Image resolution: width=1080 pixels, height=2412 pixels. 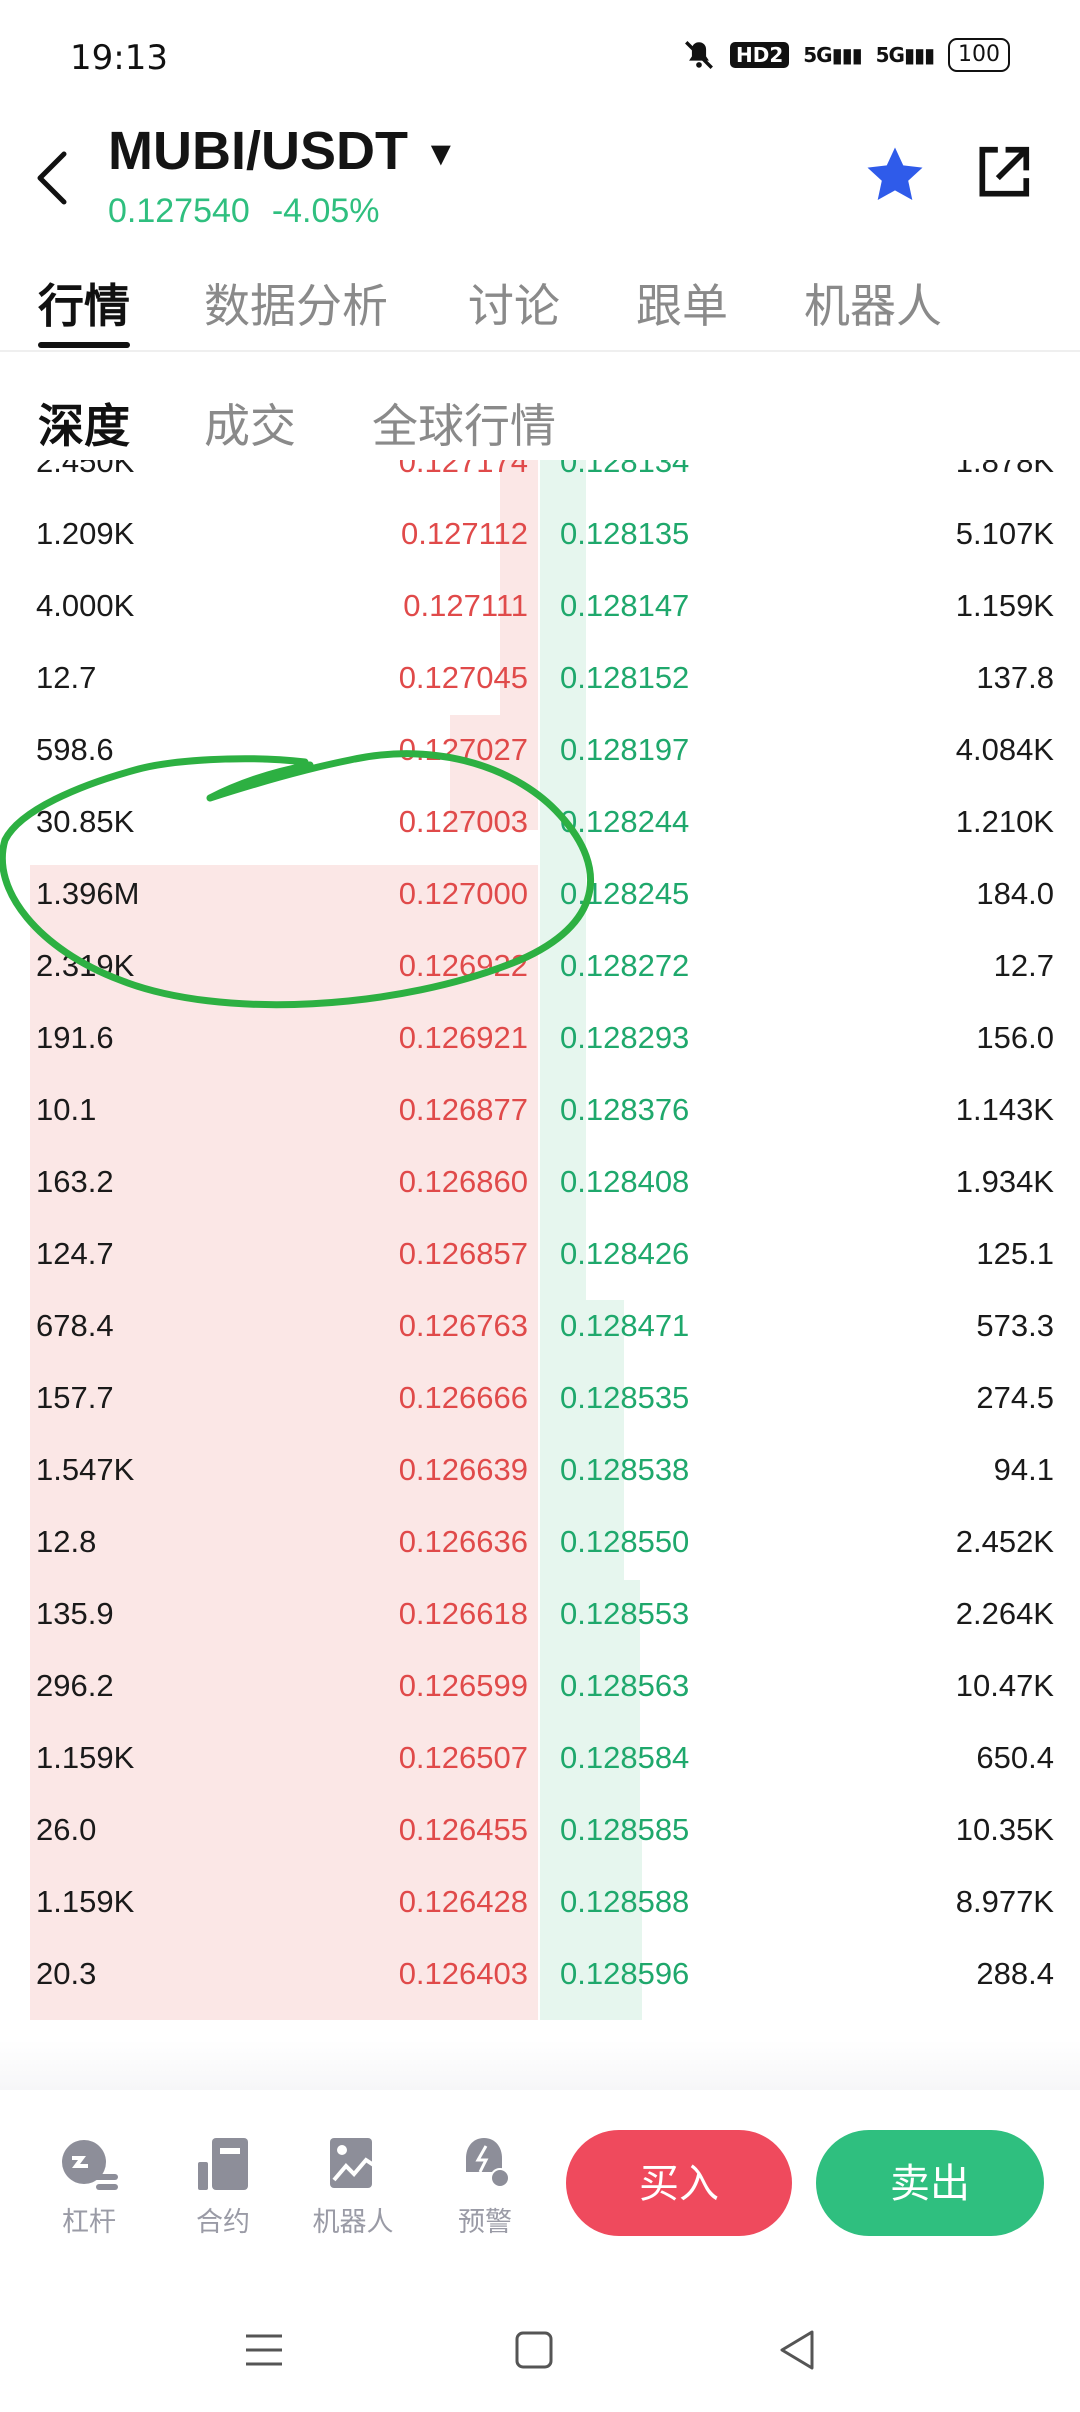 What do you see at coordinates (75, 1325) in the screenshot?
I see `bid-amount: 678.4` at bounding box center [75, 1325].